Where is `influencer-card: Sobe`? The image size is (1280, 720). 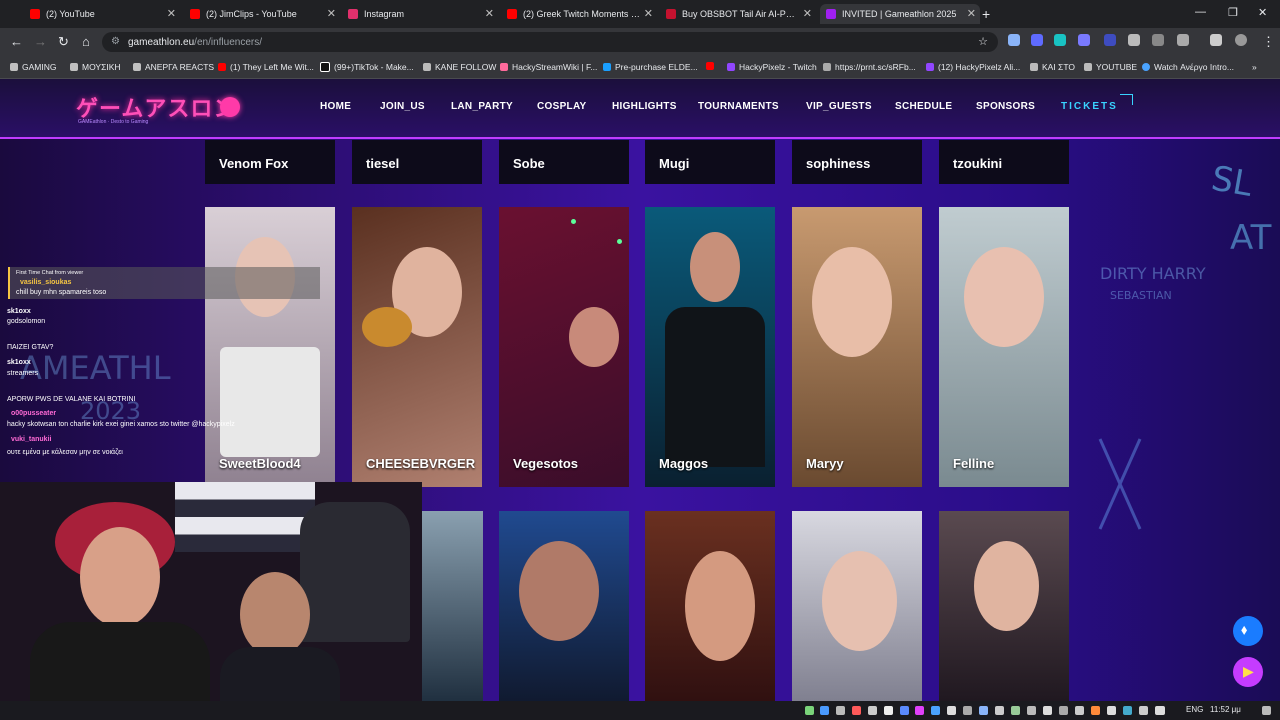
influencer-card: Sobe is located at coordinates (564, 162).